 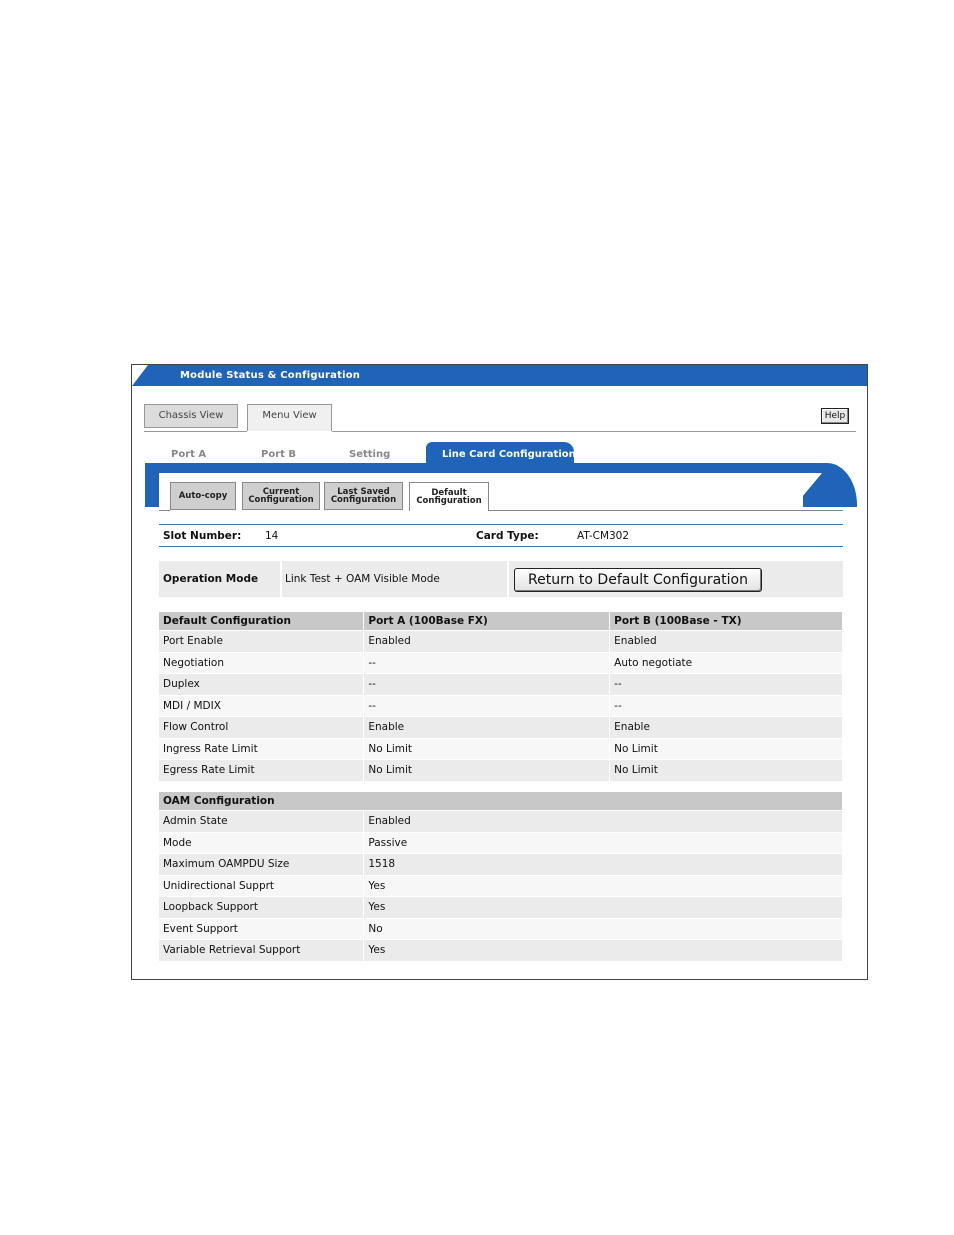 I want to click on table-cell: Admin State, so click(x=262, y=821).